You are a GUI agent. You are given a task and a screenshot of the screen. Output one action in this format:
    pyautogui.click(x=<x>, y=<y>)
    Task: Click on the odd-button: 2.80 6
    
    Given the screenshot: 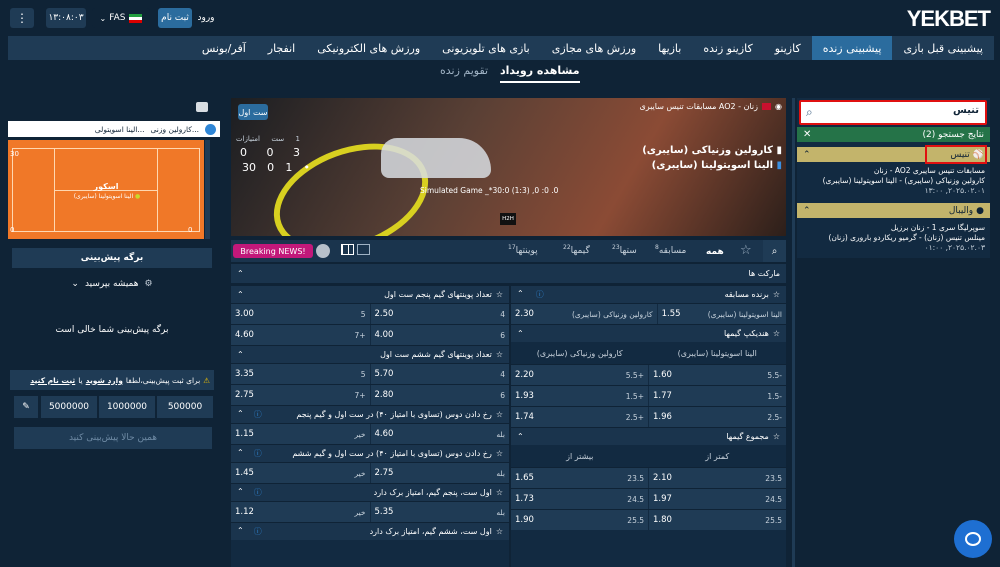 What is the action you would take?
    pyautogui.click(x=439, y=395)
    